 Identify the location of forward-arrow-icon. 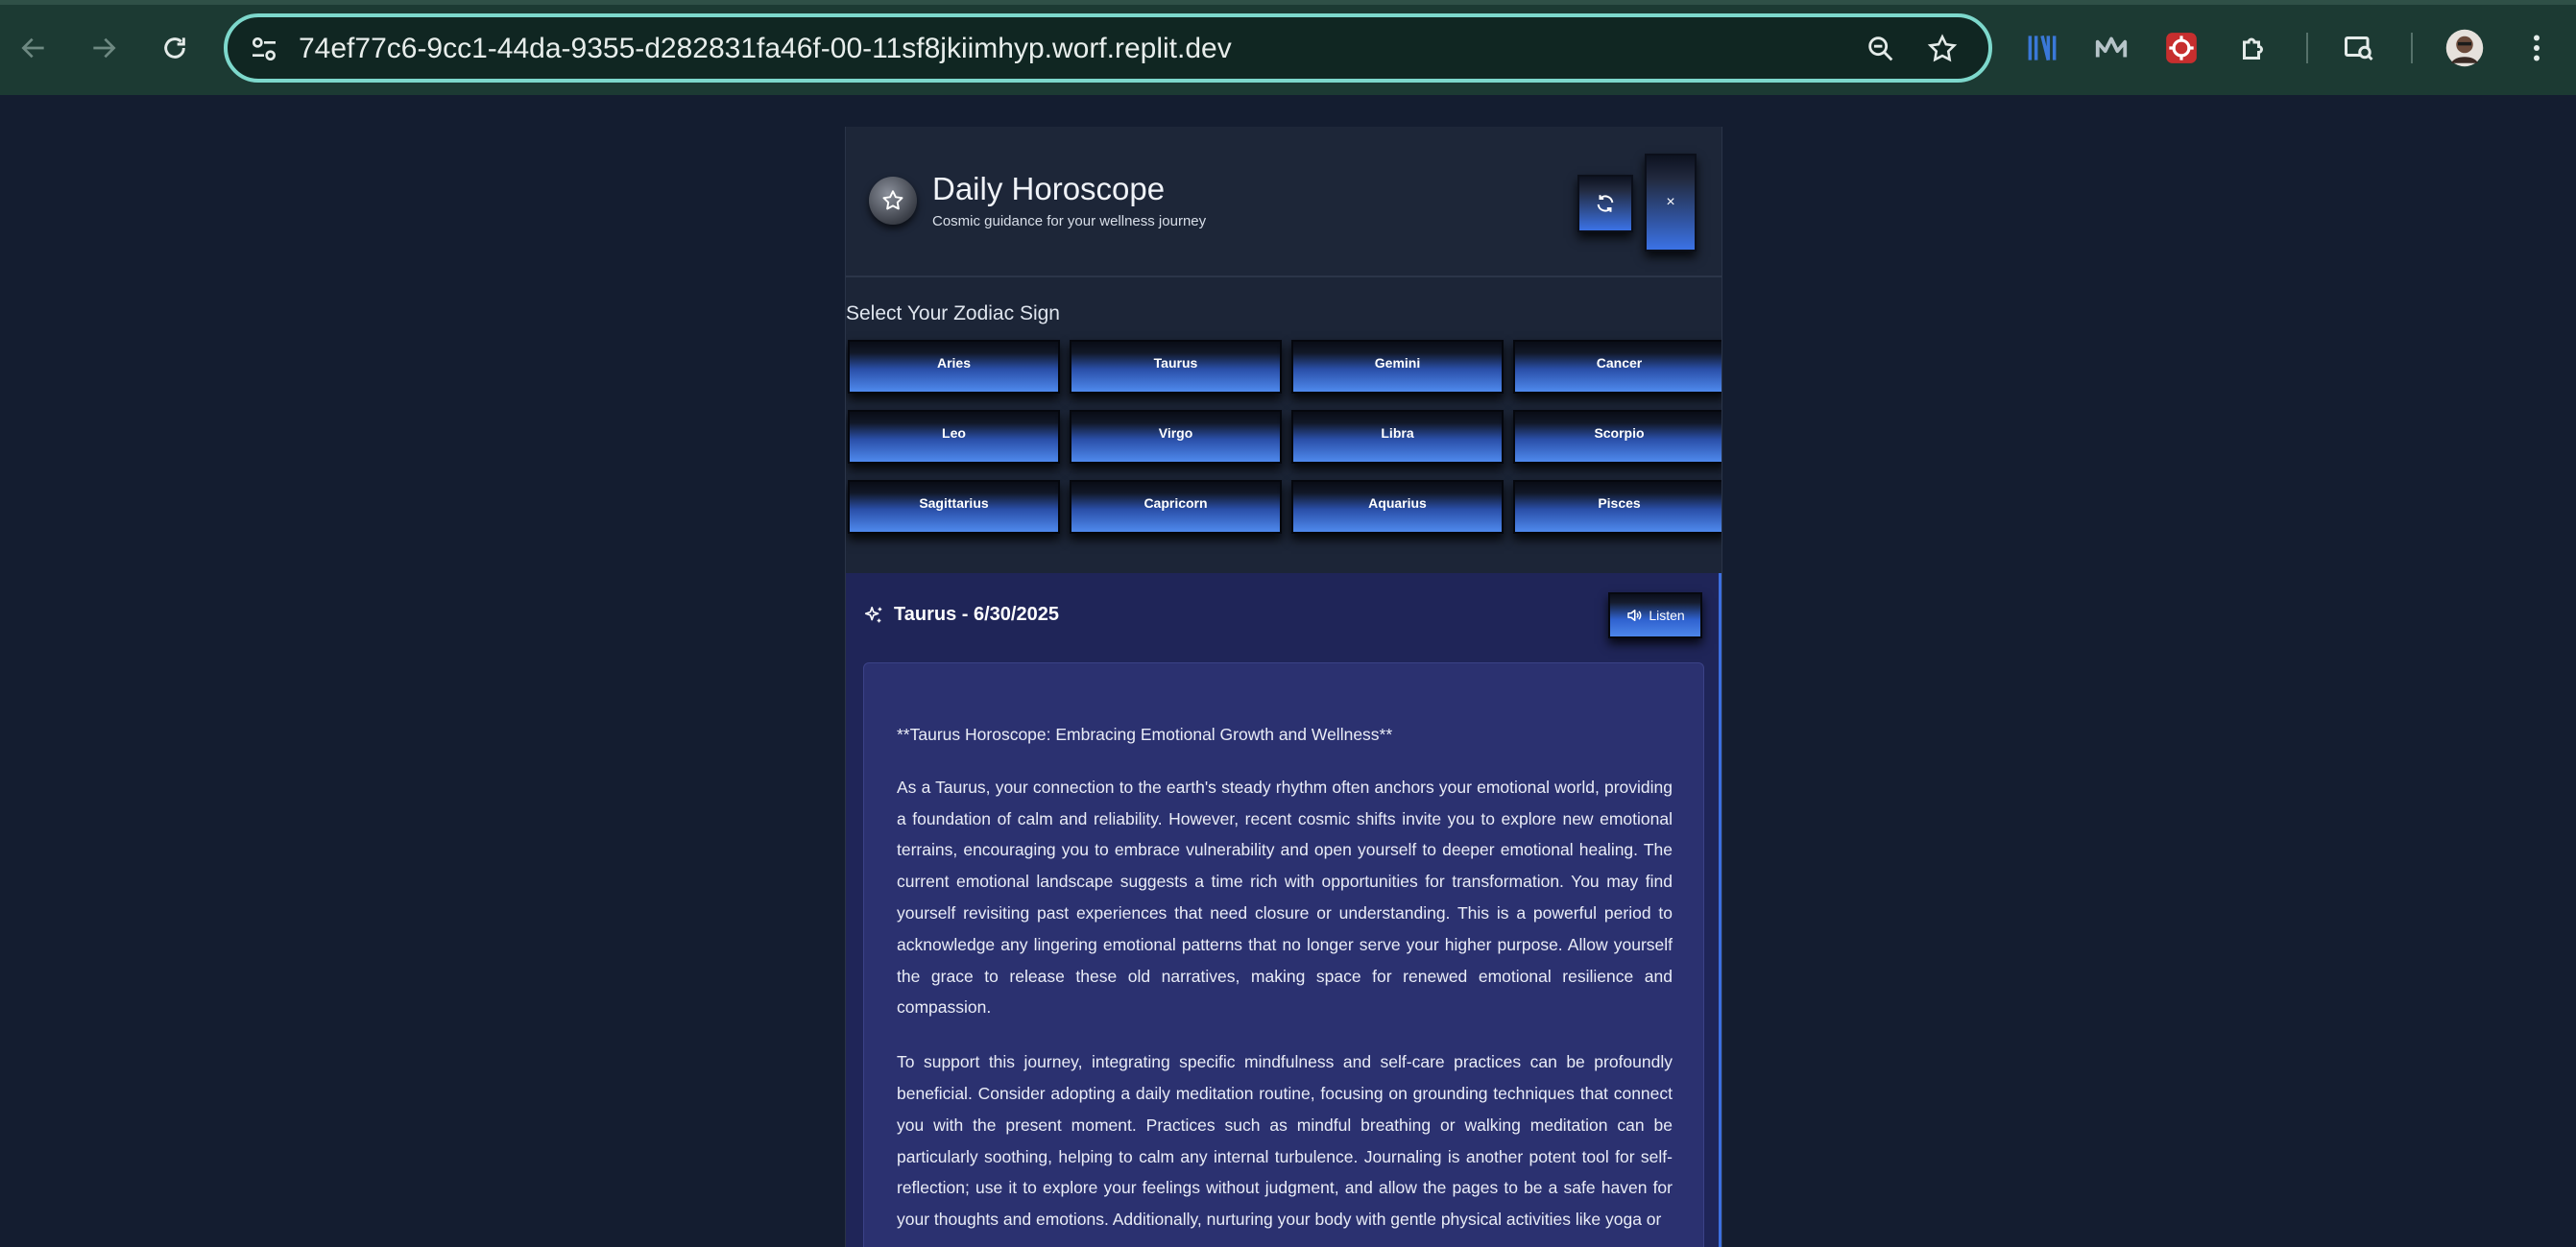
(104, 48).